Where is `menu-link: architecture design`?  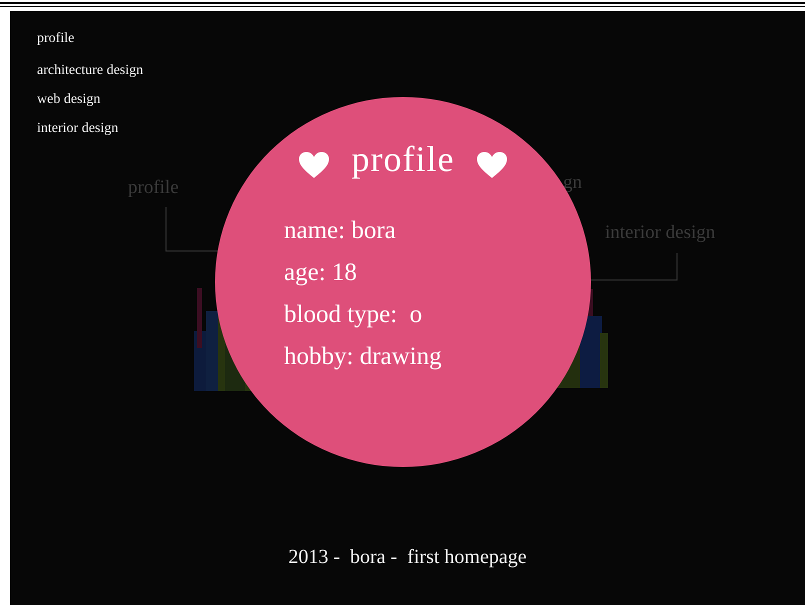
menu-link: architecture design is located at coordinates (90, 70).